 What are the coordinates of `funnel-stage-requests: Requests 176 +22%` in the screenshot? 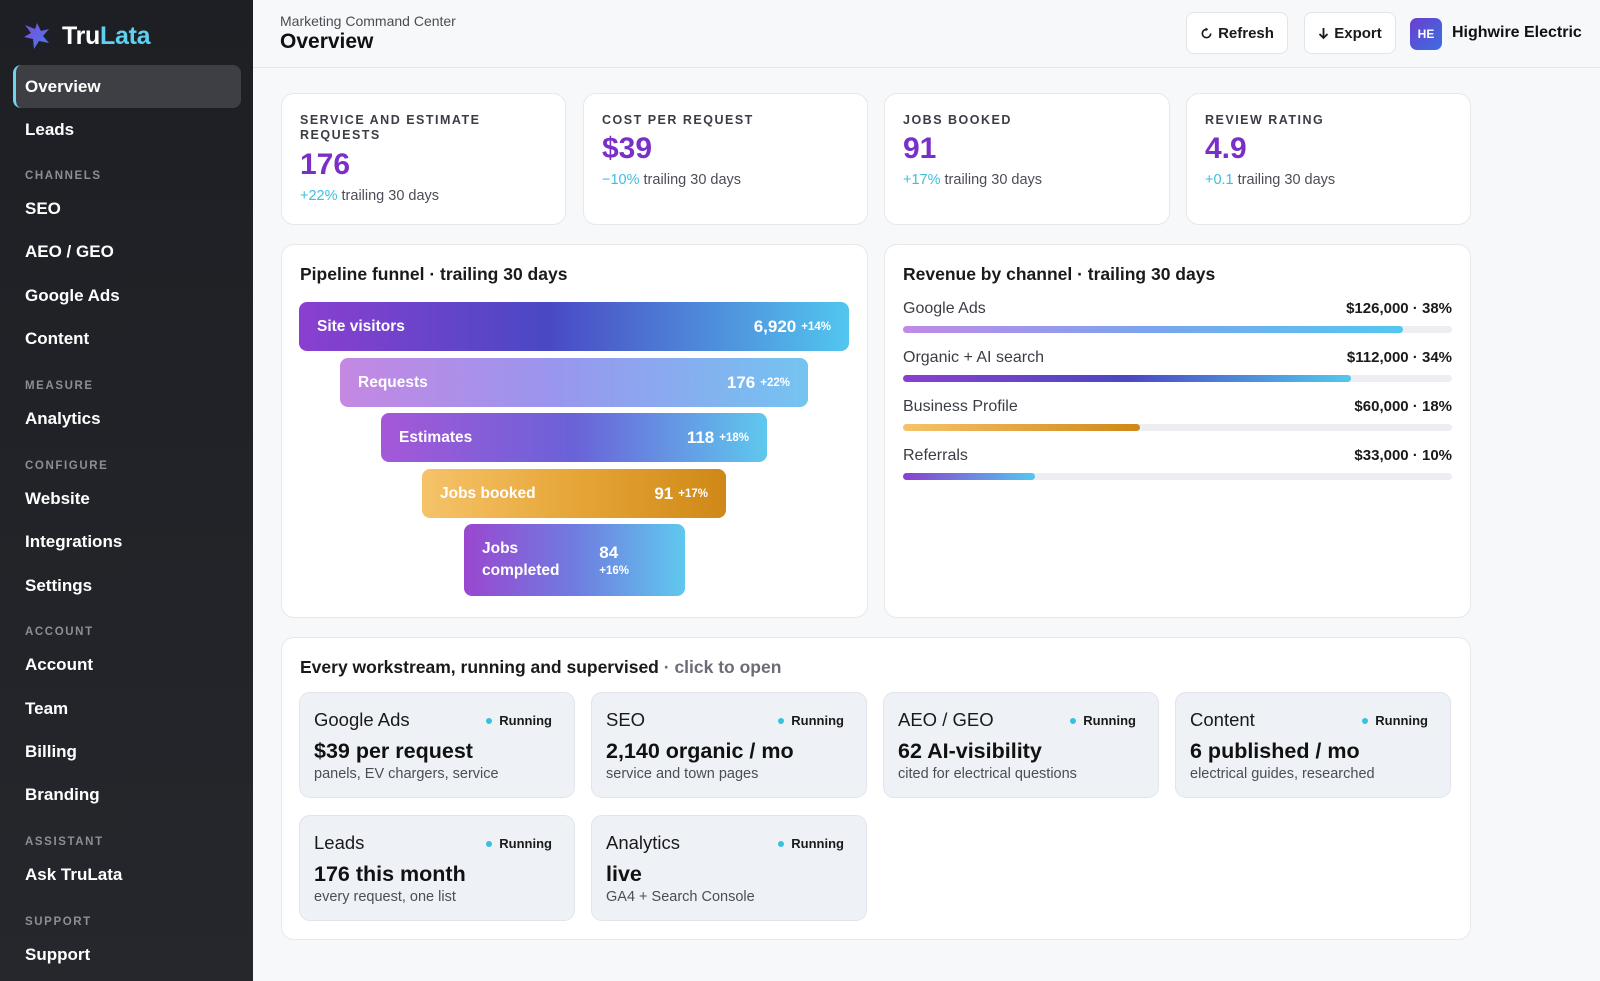 It's located at (574, 382).